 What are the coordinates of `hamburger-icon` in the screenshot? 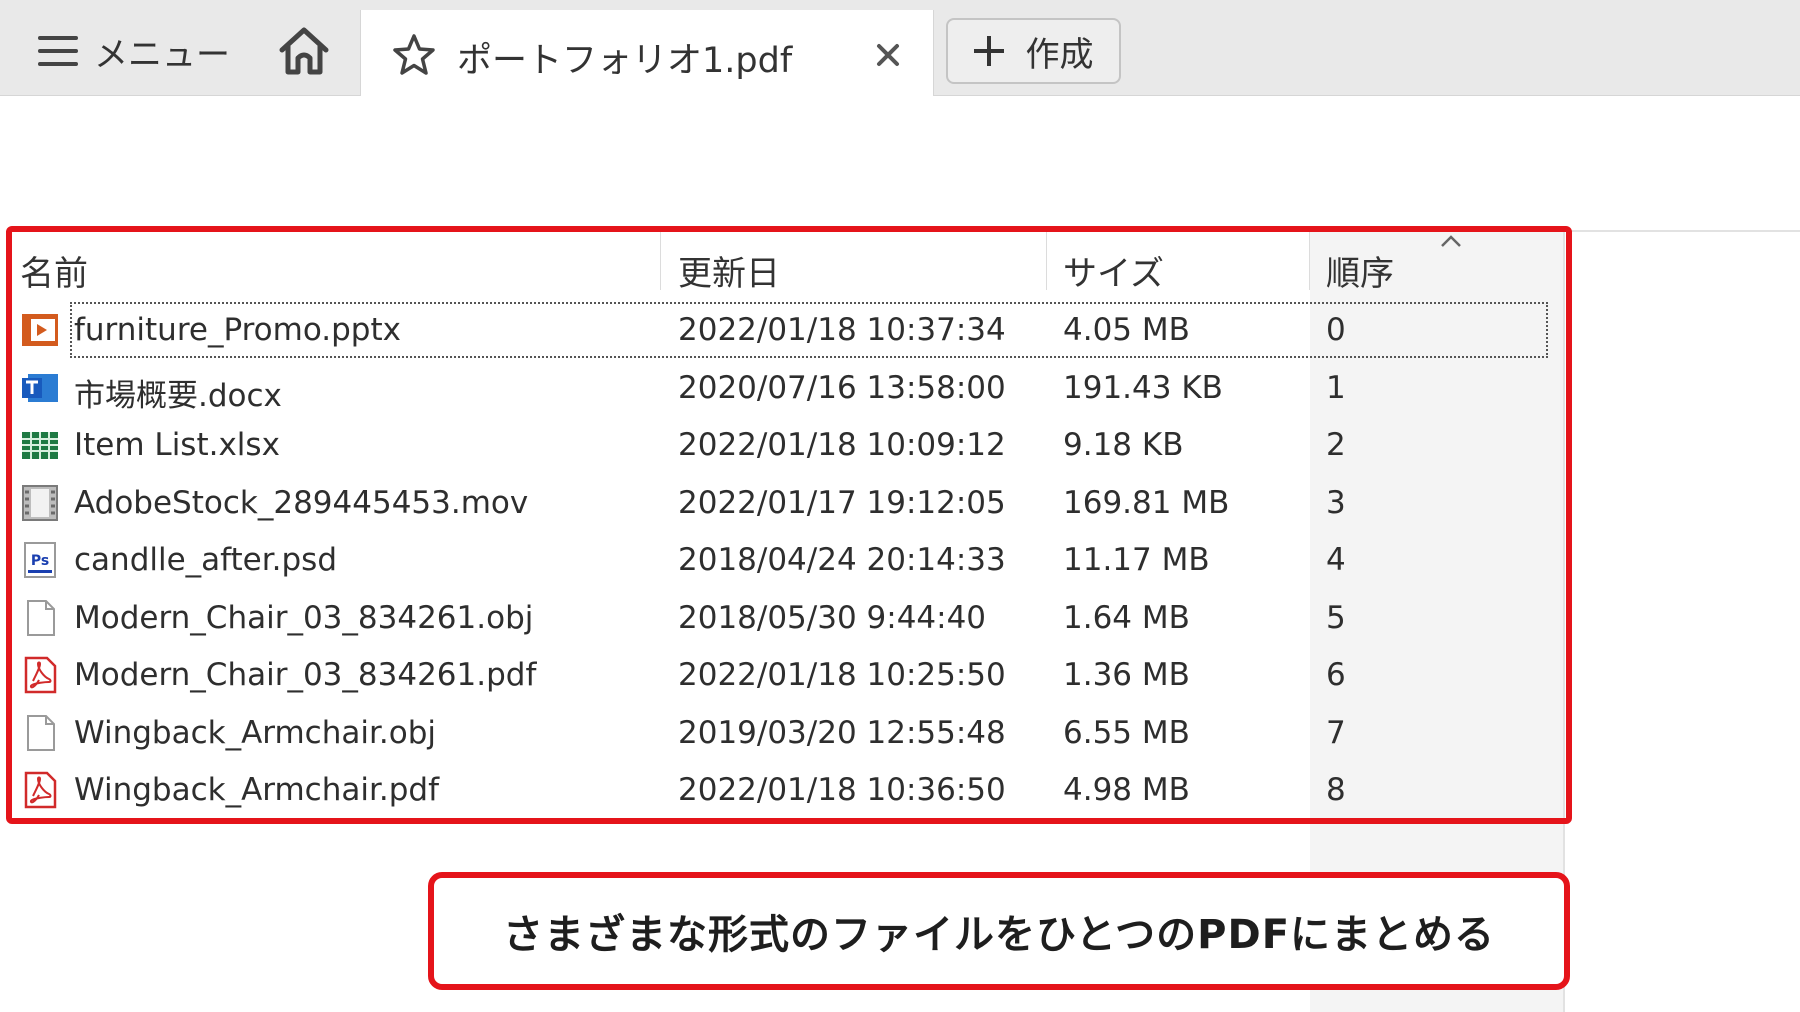 It's located at (58, 51).